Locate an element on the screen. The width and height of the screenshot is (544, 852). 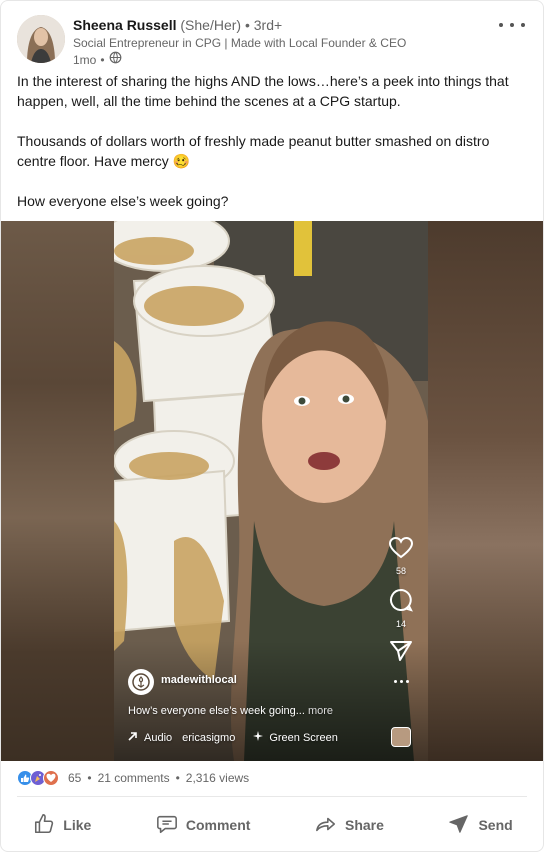
connection-degree: 3rd+ is located at coordinates (268, 25).